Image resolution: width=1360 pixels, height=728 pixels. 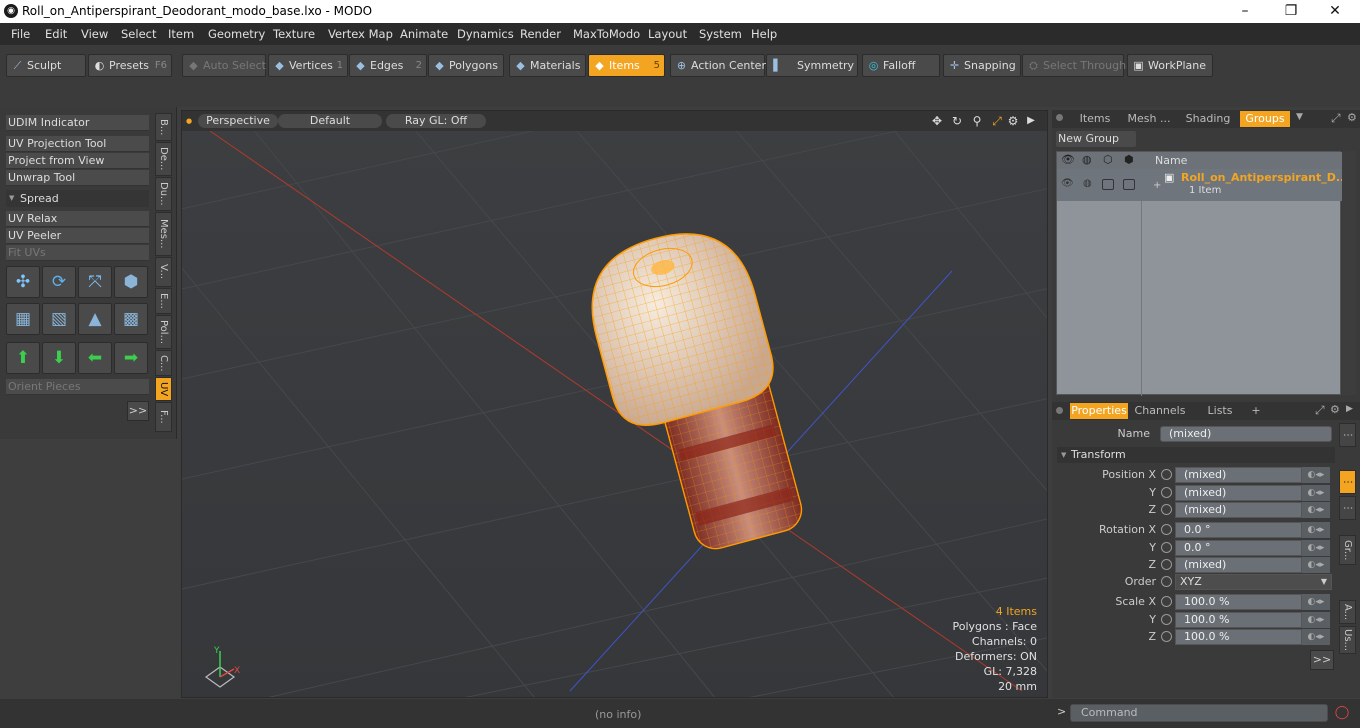 What do you see at coordinates (1320, 410) in the screenshot?
I see `properties-expand-icon: ⤢` at bounding box center [1320, 410].